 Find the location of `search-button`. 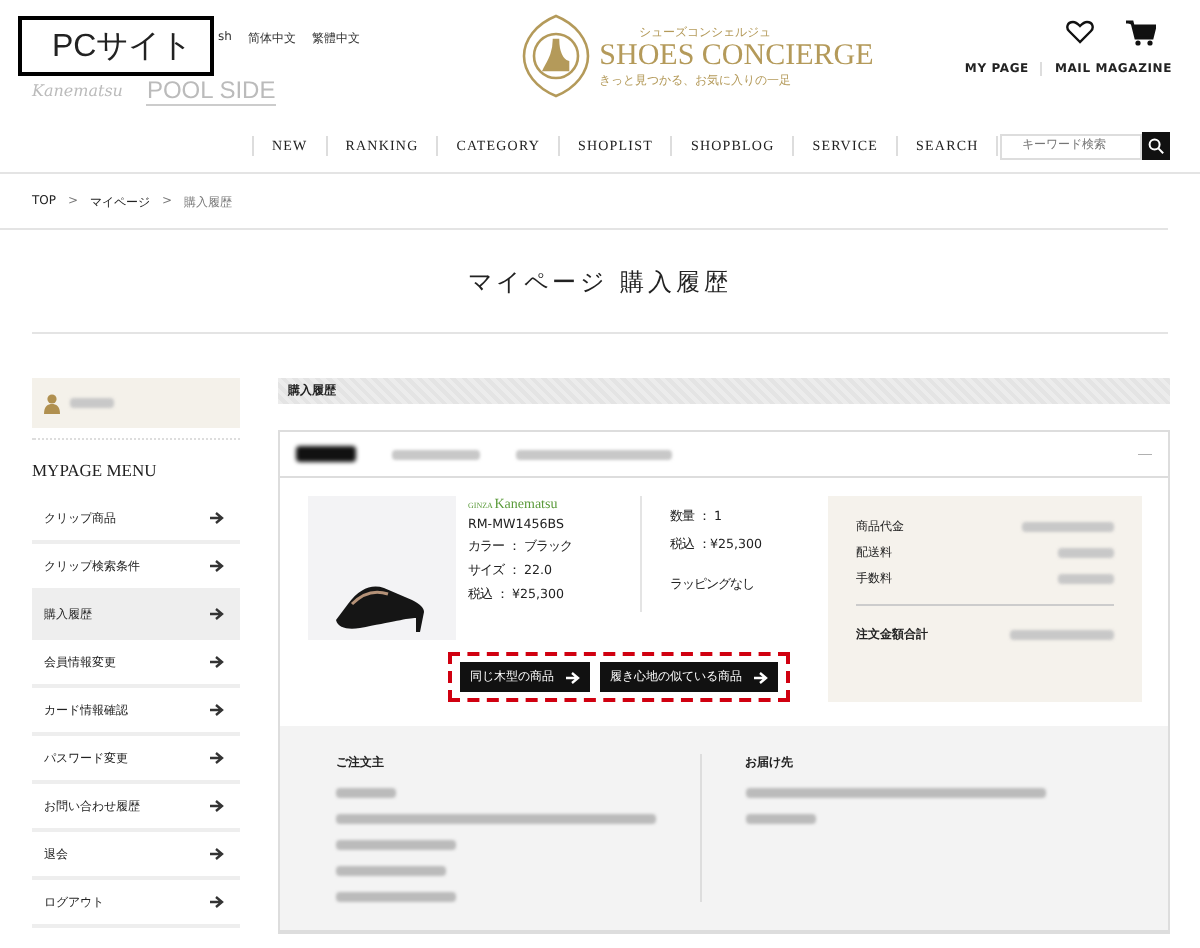

search-button is located at coordinates (1156, 146).